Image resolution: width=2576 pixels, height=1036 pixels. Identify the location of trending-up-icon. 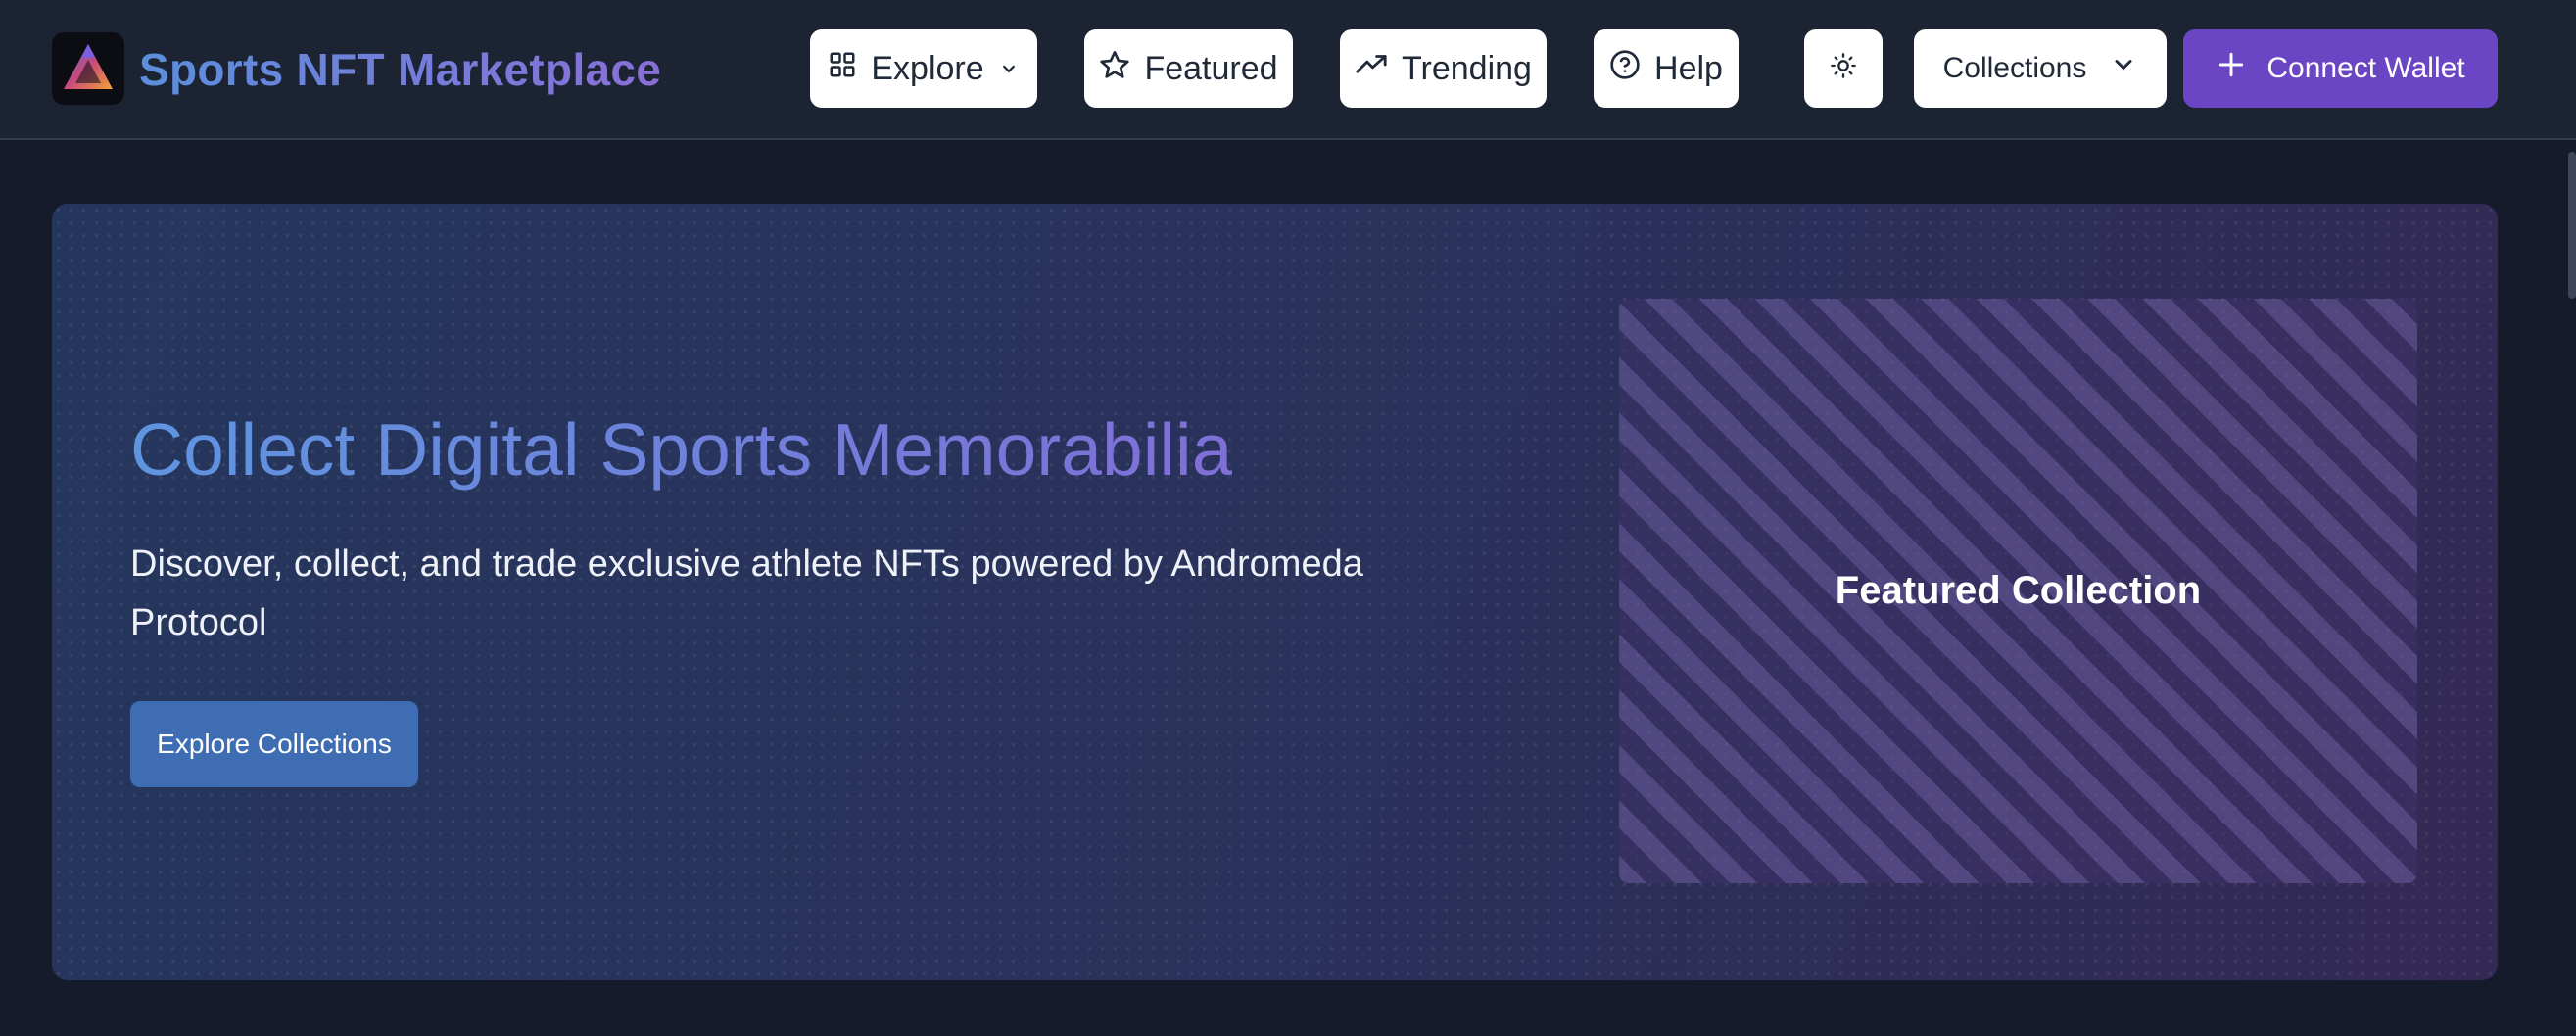
(1372, 69).